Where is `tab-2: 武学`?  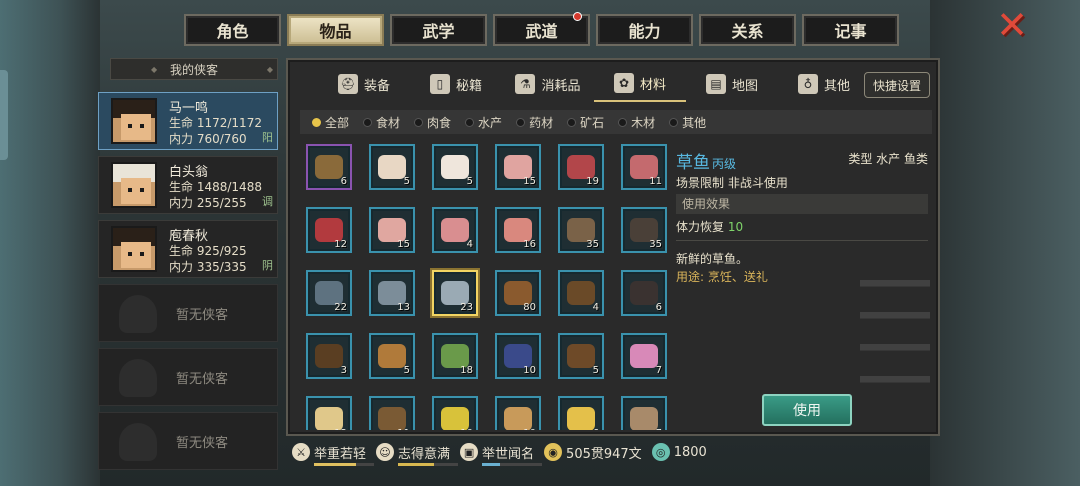 tab-2: 武学 is located at coordinates (438, 30).